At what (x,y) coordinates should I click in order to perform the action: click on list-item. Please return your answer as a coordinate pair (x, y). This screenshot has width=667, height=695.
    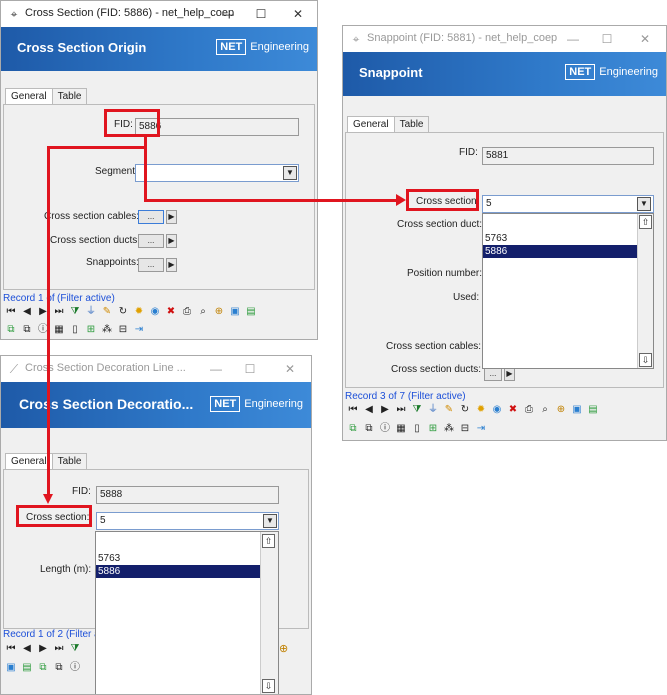
    Looking at the image, I should click on (568, 225).